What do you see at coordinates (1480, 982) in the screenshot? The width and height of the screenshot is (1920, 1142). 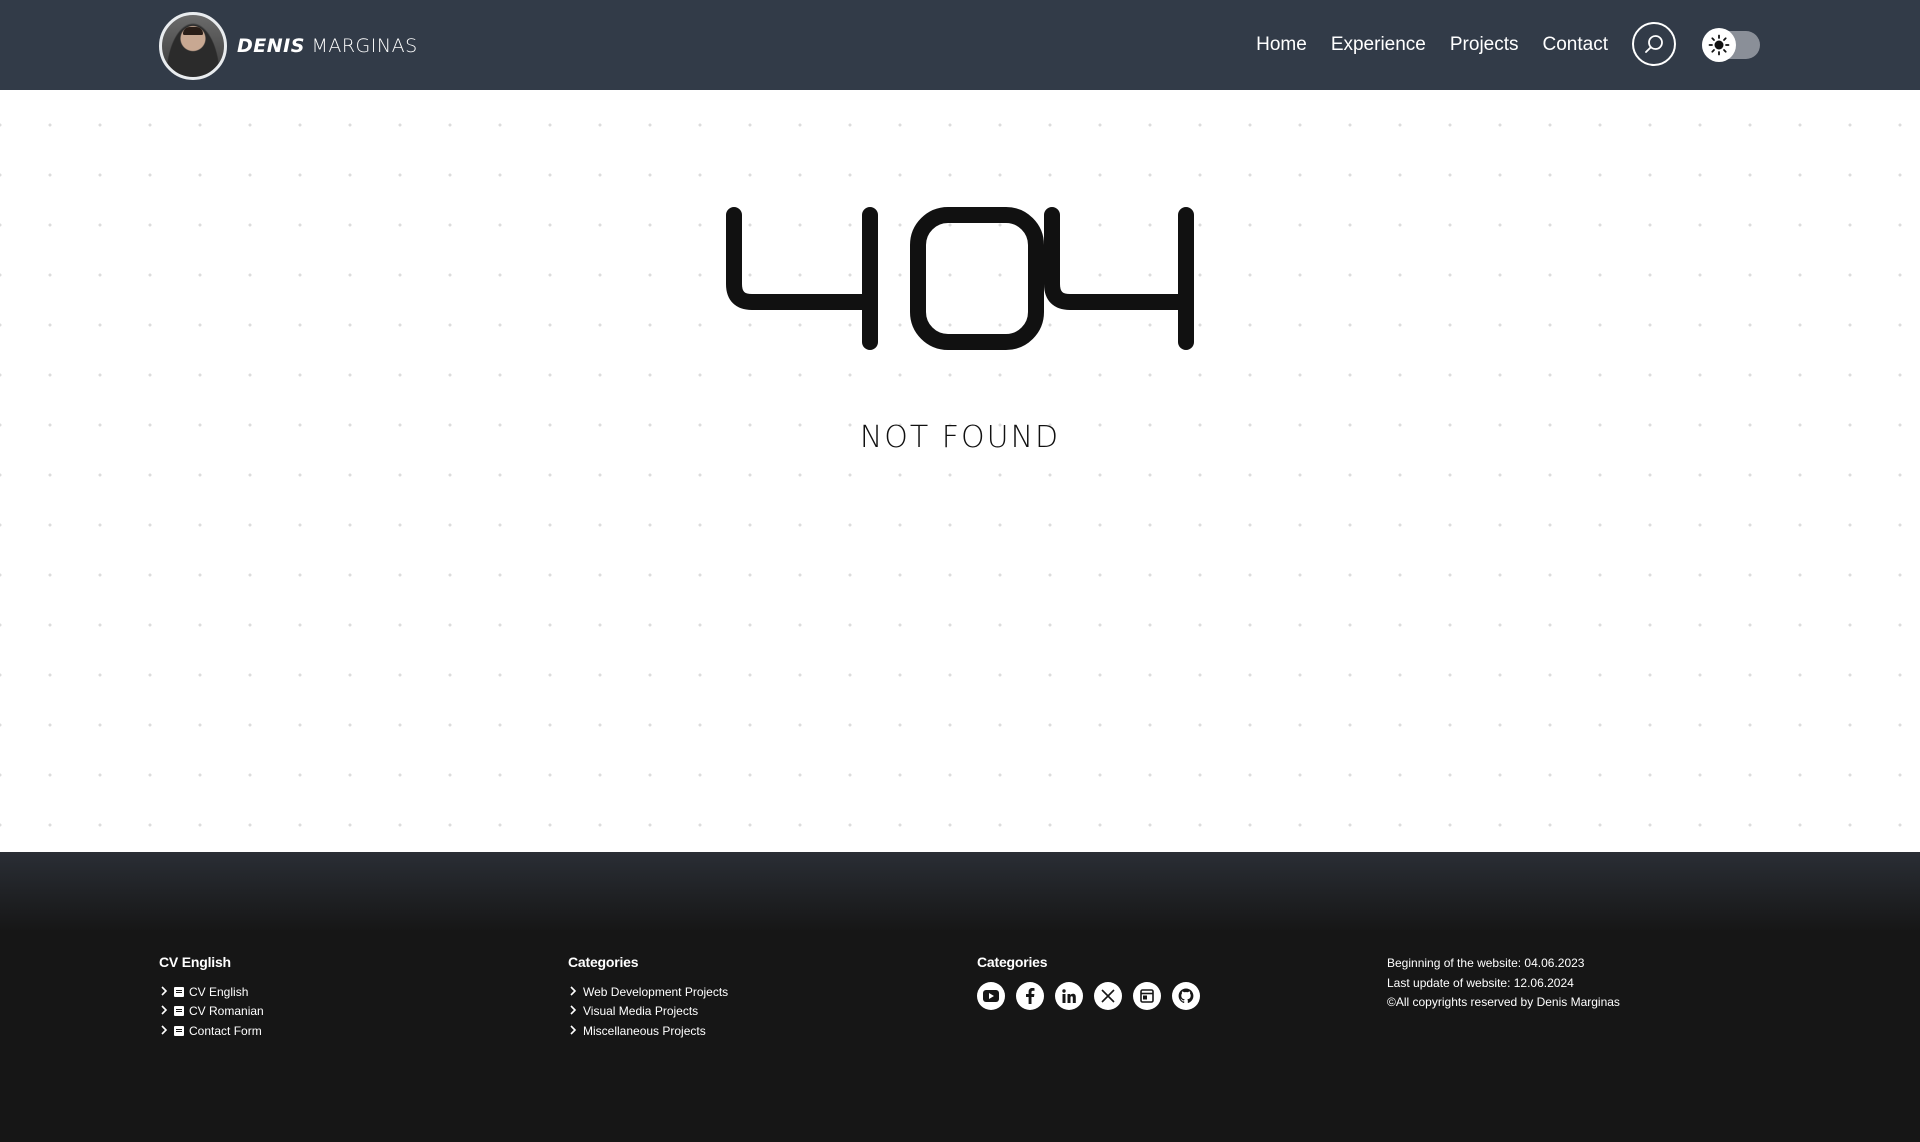 I see `site-last-update: Last update of website: 12.06.2024` at bounding box center [1480, 982].